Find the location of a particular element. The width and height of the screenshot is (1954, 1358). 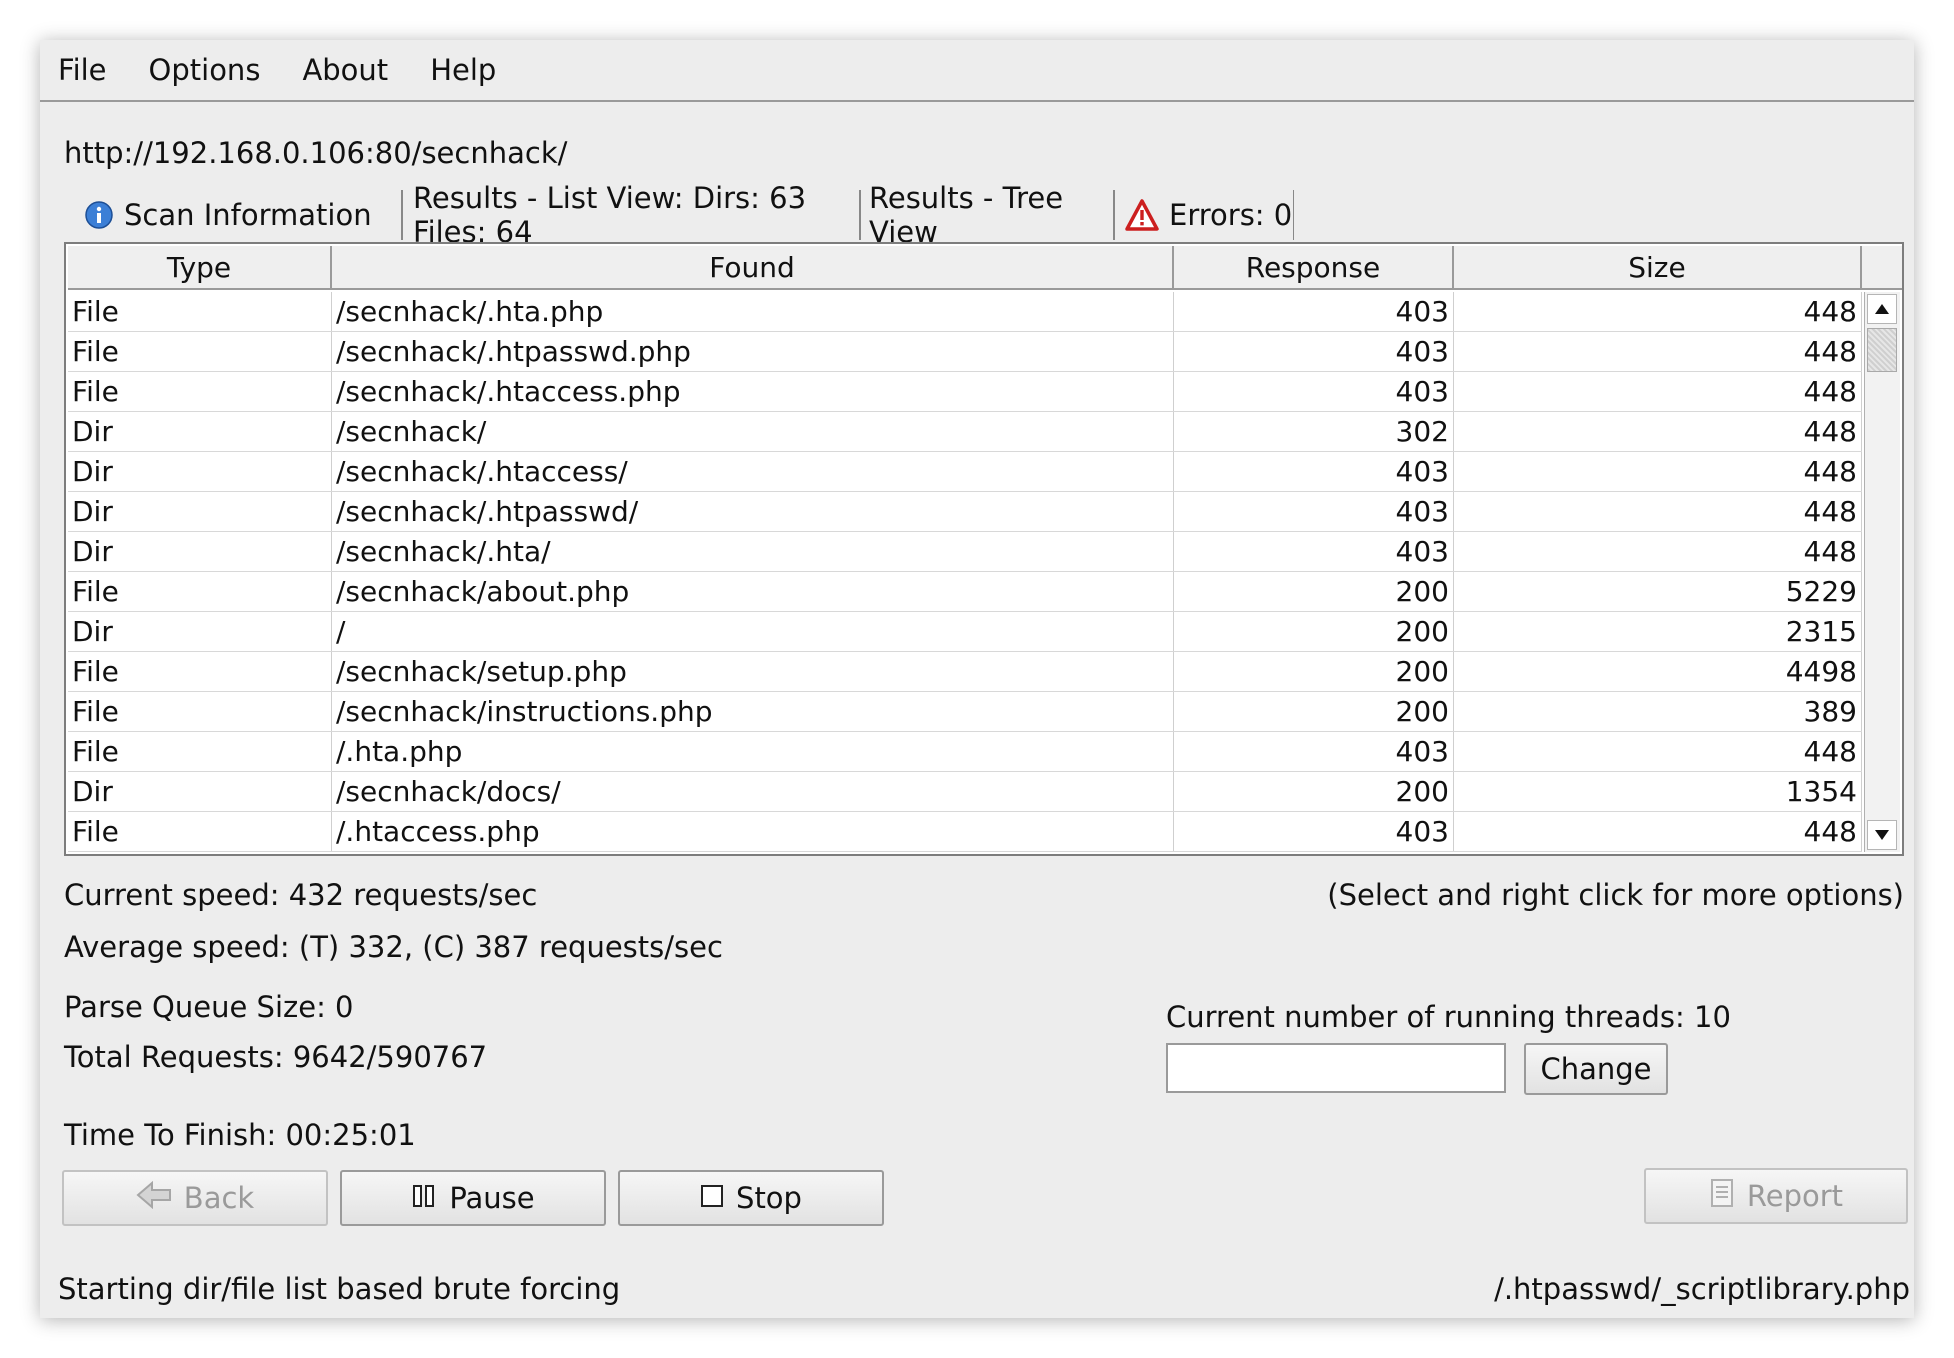

pause-button: Pause is located at coordinates (473, 1198).